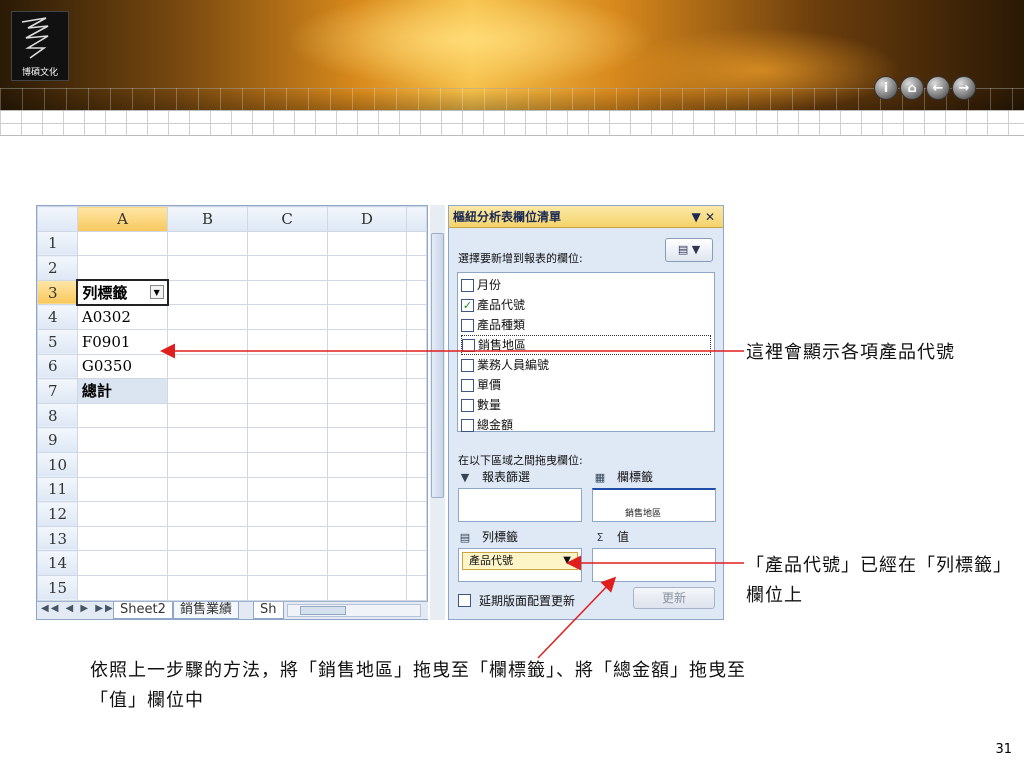 Image resolution: width=1024 pixels, height=768 pixels. What do you see at coordinates (516, 600) in the screenshot?
I see `defer-layout-update: 延期版面配置更新` at bounding box center [516, 600].